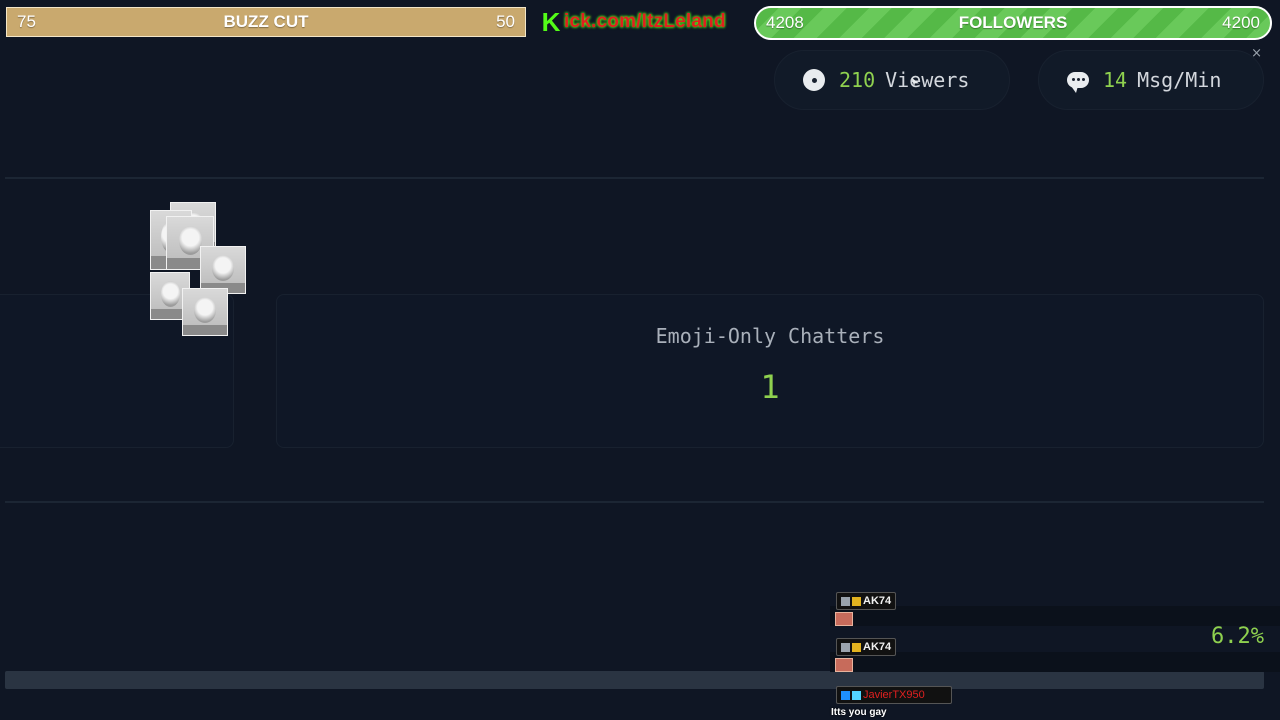 This screenshot has width=1280, height=720. Describe the element at coordinates (1115, 80) in the screenshot. I see `messages-count: 14` at that location.